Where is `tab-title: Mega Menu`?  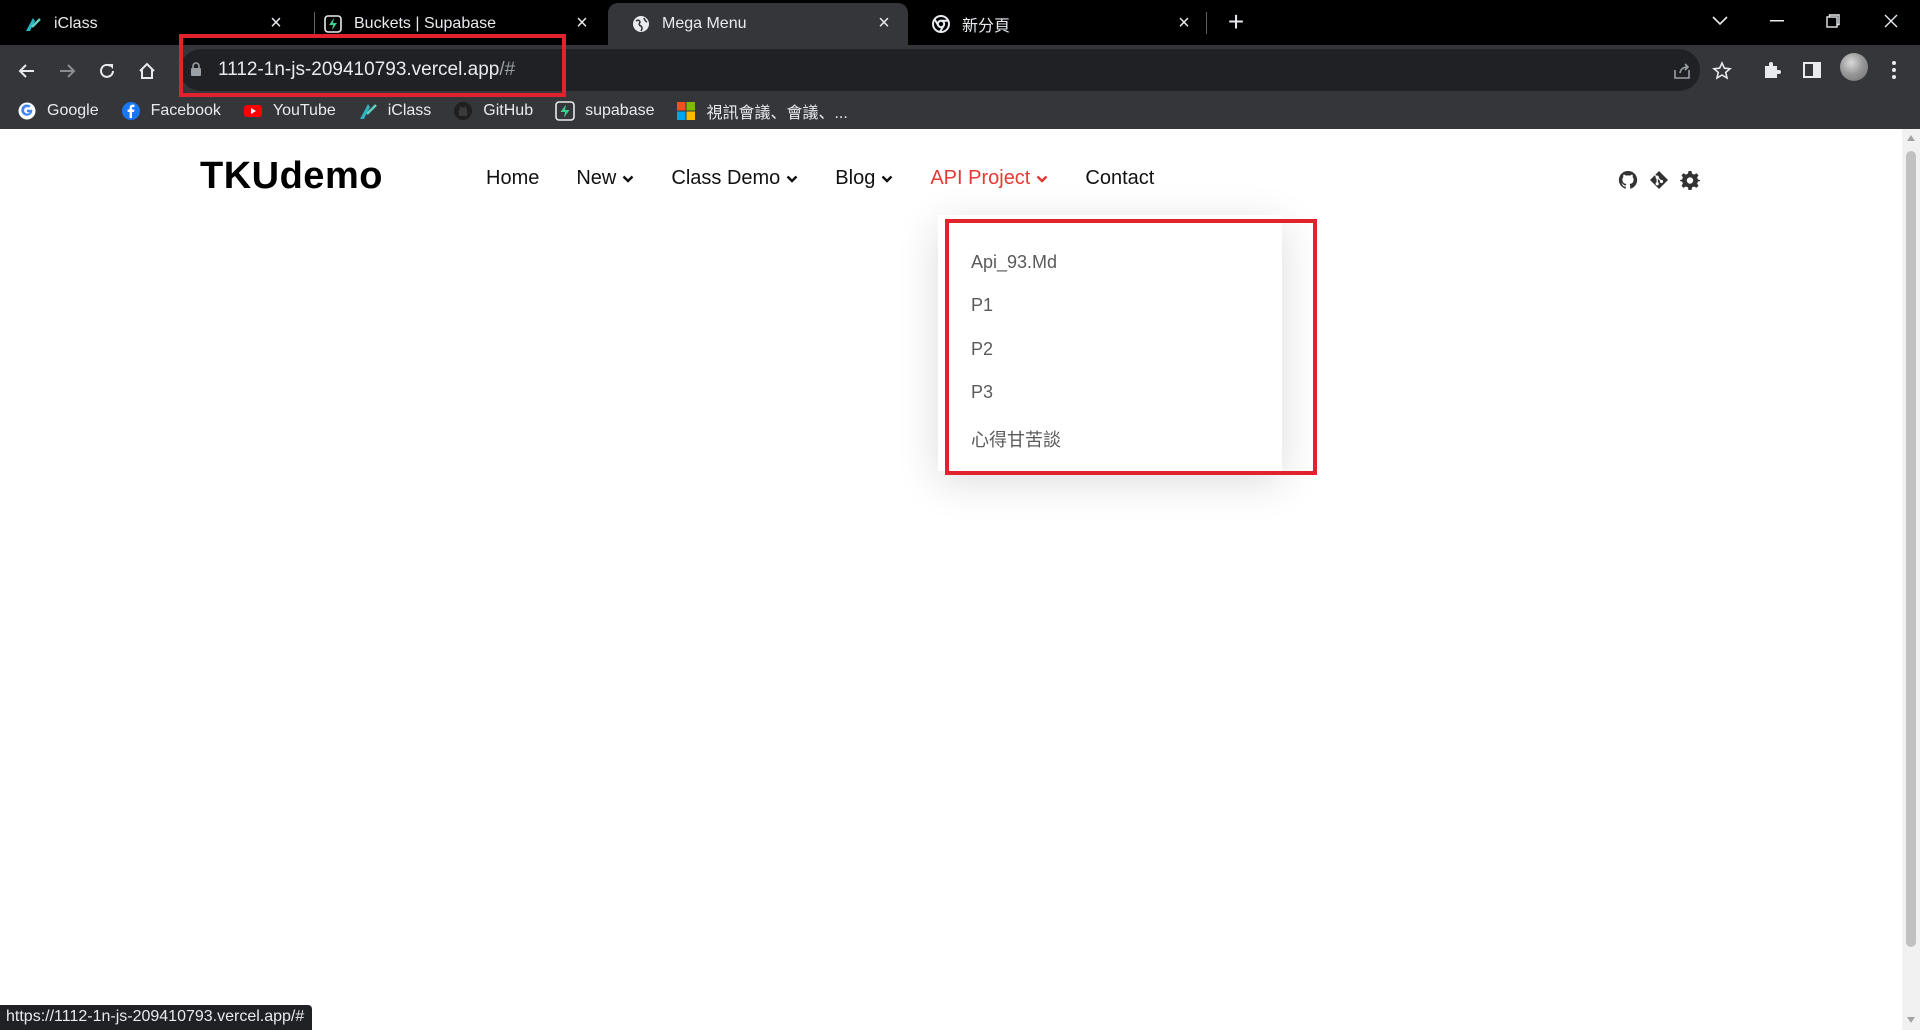
tab-title: Mega Menu is located at coordinates (704, 23).